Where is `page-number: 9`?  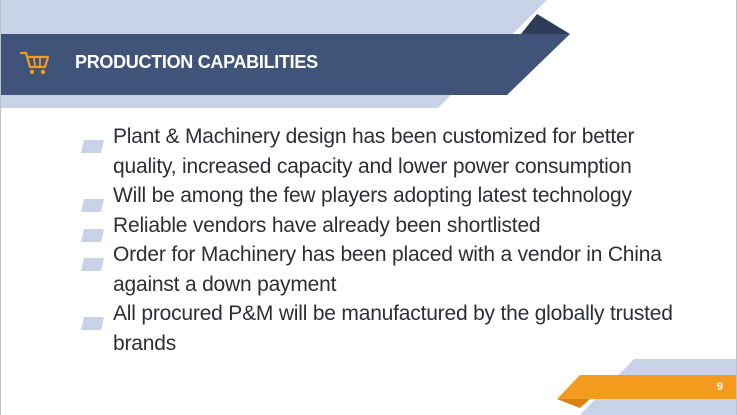 page-number: 9 is located at coordinates (719, 387).